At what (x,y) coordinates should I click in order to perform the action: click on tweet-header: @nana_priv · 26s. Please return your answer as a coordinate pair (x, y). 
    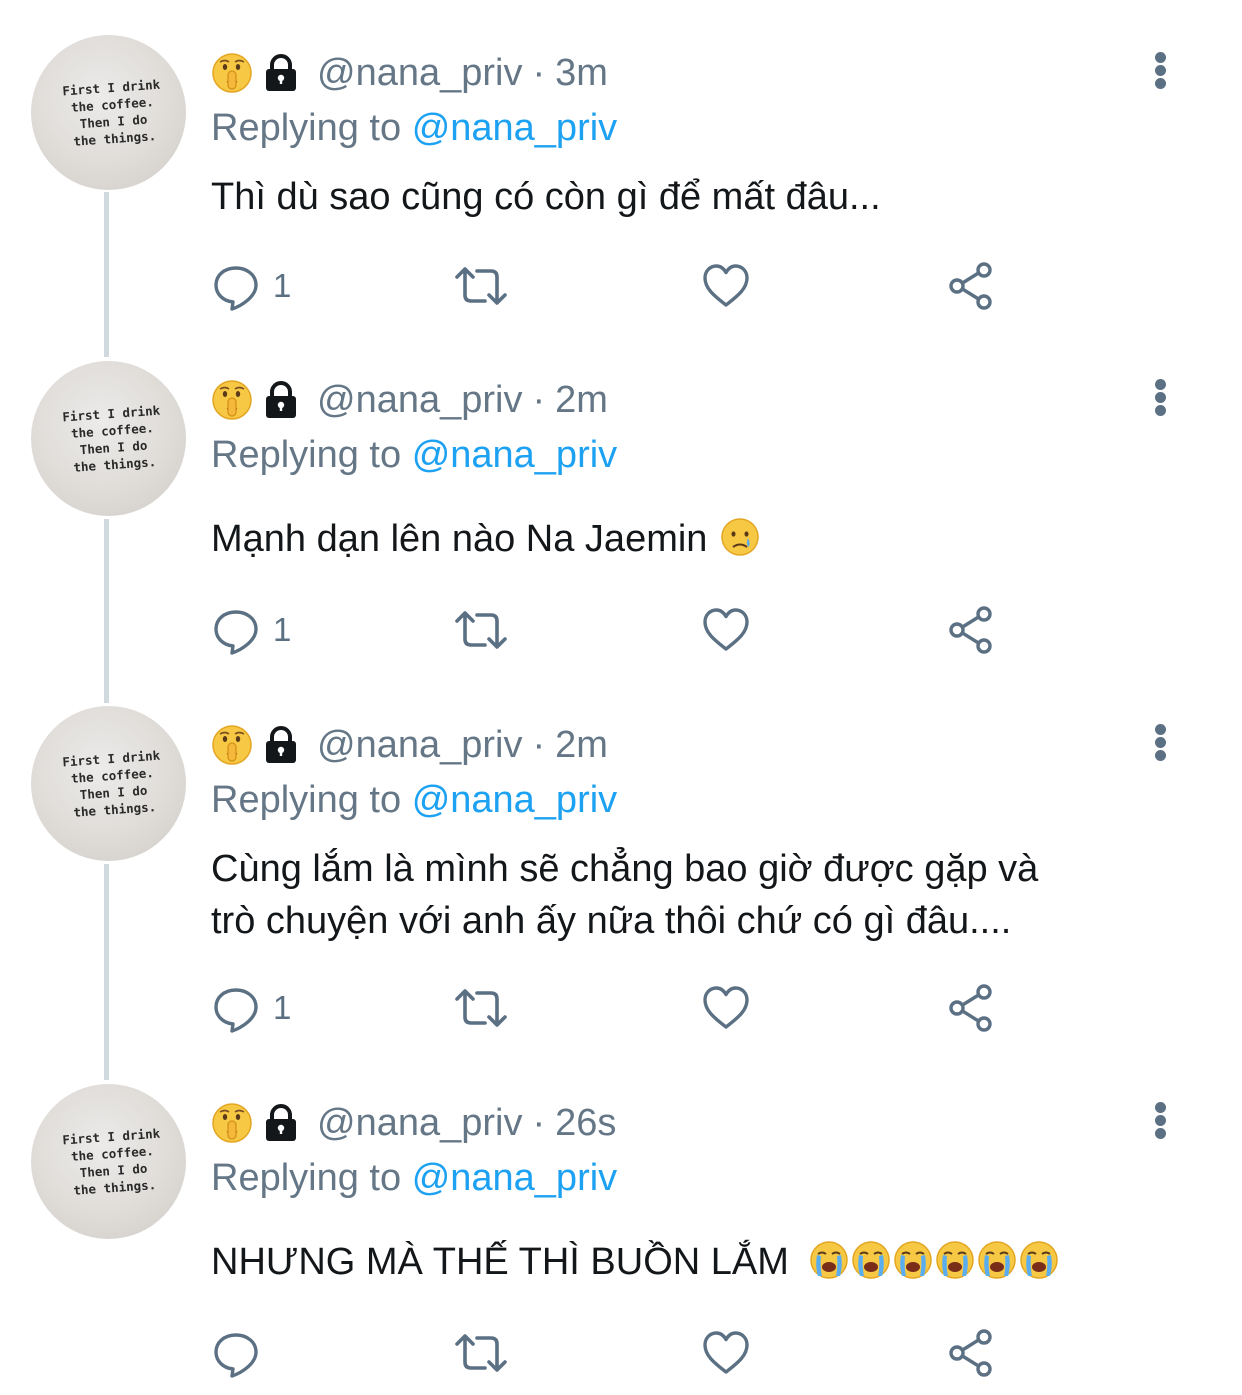
    Looking at the image, I should click on (413, 1123).